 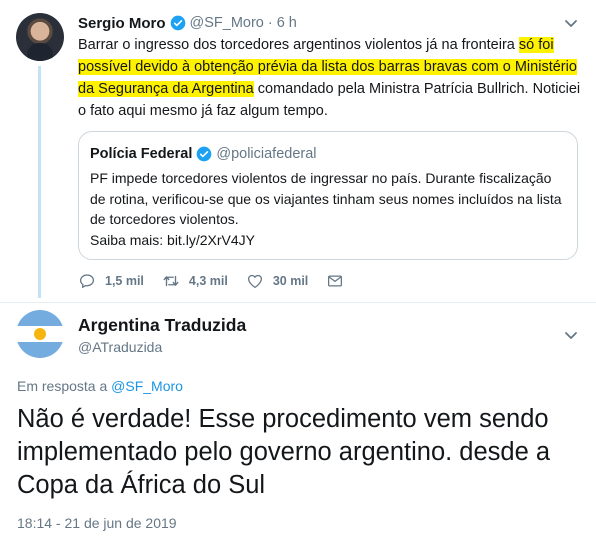 I want to click on direct-message-button, so click(x=339, y=281).